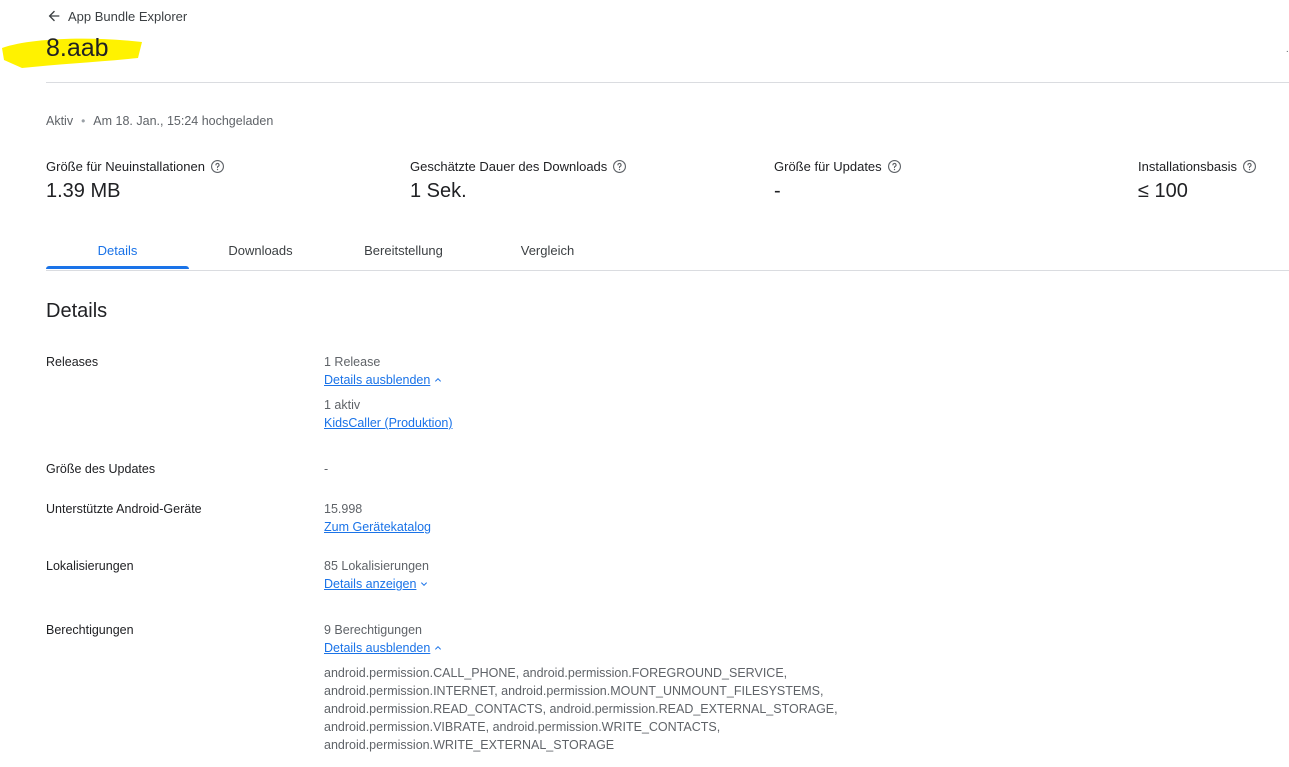 The image size is (1289, 767). I want to click on metric-update-size: Größe für Updates -, so click(838, 181).